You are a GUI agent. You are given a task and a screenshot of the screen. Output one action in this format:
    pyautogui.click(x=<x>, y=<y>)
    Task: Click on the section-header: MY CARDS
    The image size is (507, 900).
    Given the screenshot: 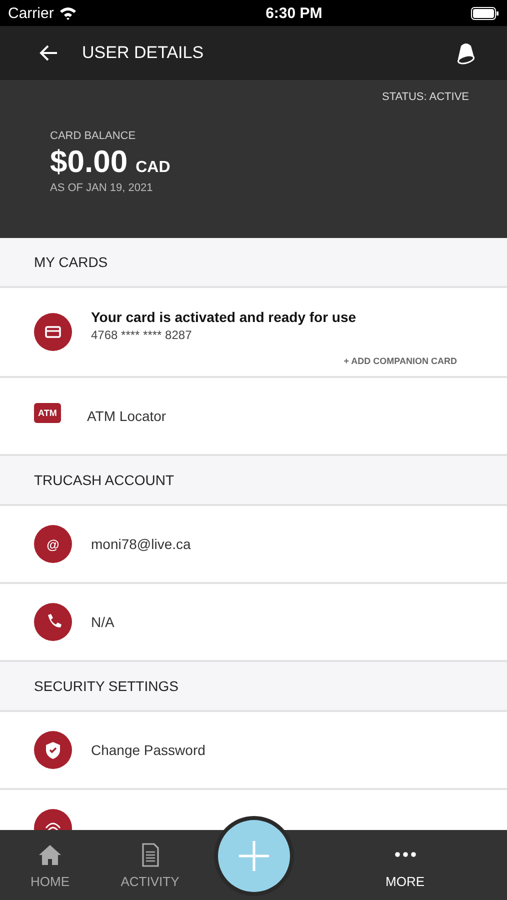 What is the action you would take?
    pyautogui.click(x=253, y=263)
    